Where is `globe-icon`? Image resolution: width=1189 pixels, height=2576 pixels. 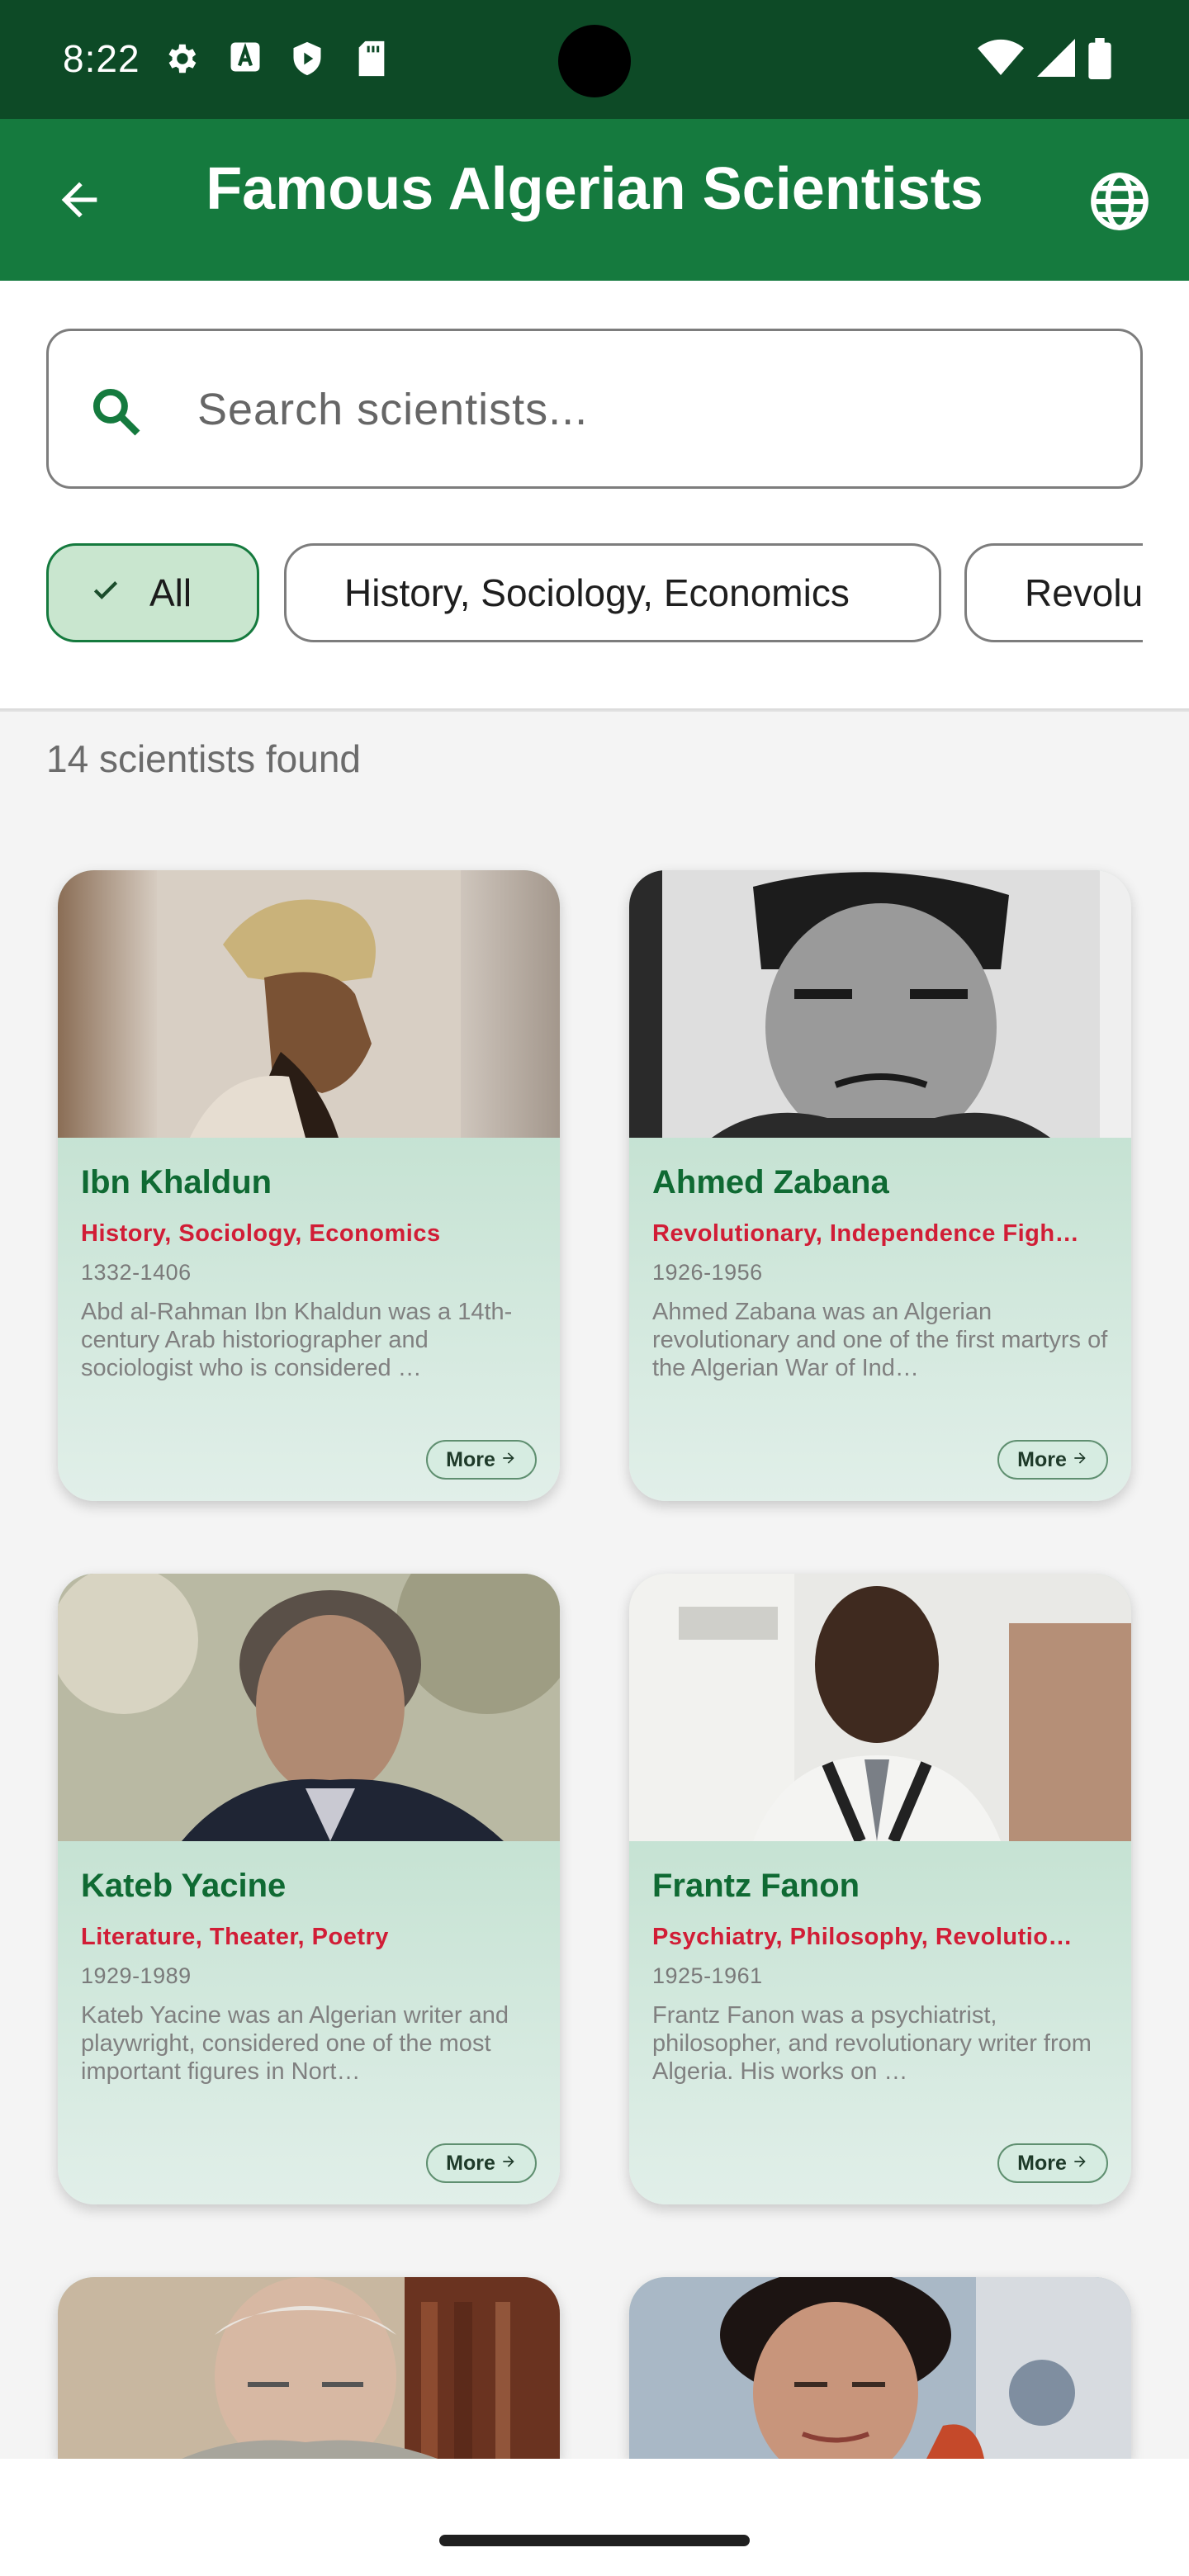
globe-icon is located at coordinates (1119, 203).